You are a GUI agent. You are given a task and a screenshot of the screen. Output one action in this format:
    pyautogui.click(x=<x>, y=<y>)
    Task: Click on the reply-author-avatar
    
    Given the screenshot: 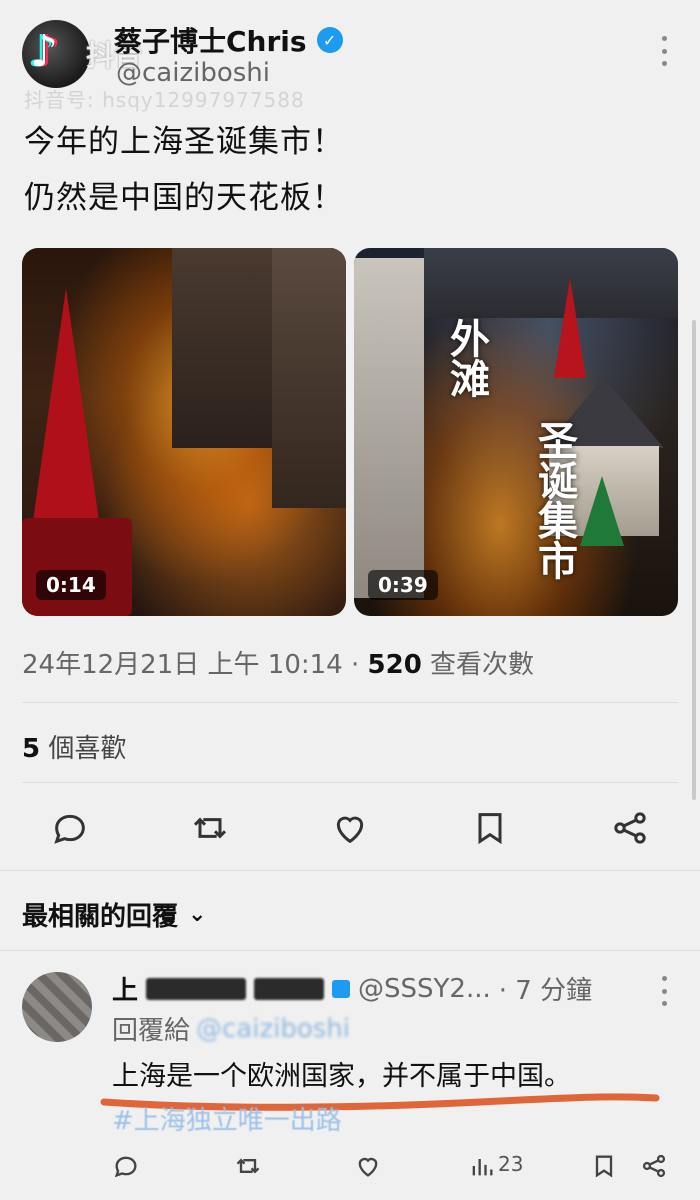 What is the action you would take?
    pyautogui.click(x=57, y=1007)
    